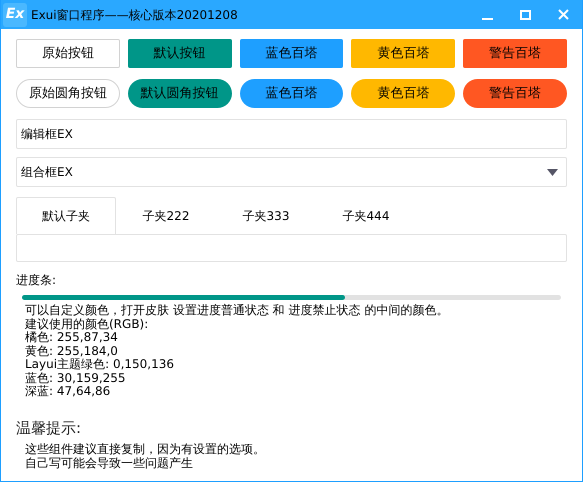 The width and height of the screenshot is (583, 482). I want to click on button: 默认圆角按钮, so click(180, 93).